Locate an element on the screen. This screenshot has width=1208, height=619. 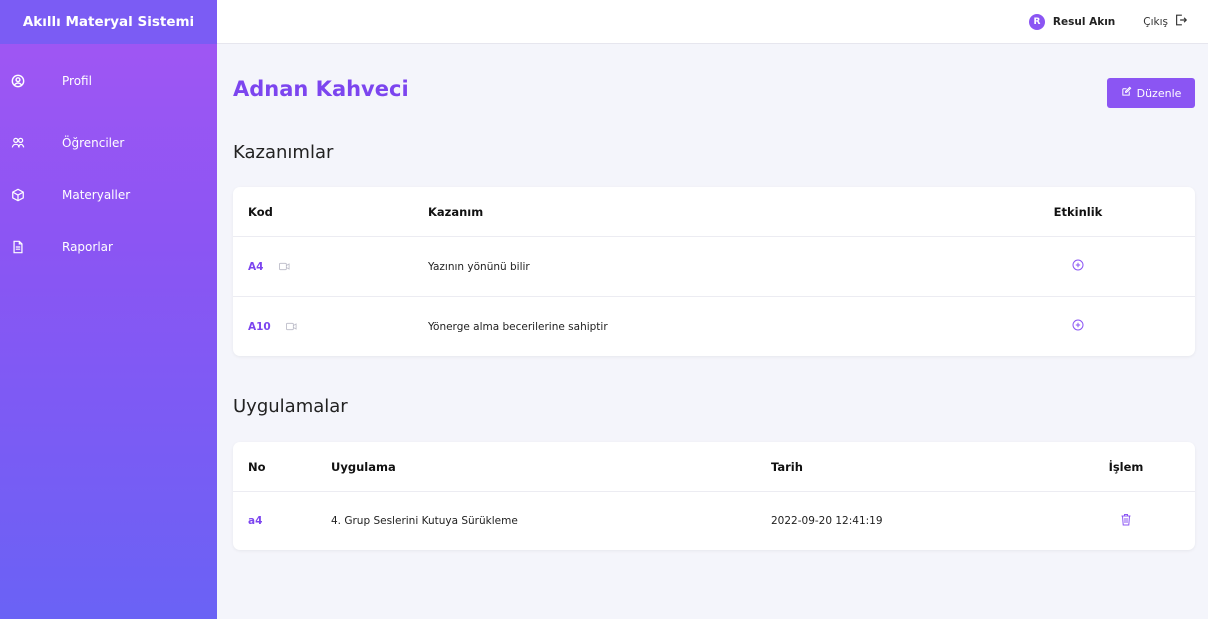
sidebar-item-materyaller: Materyaller is located at coordinates (108, 195).